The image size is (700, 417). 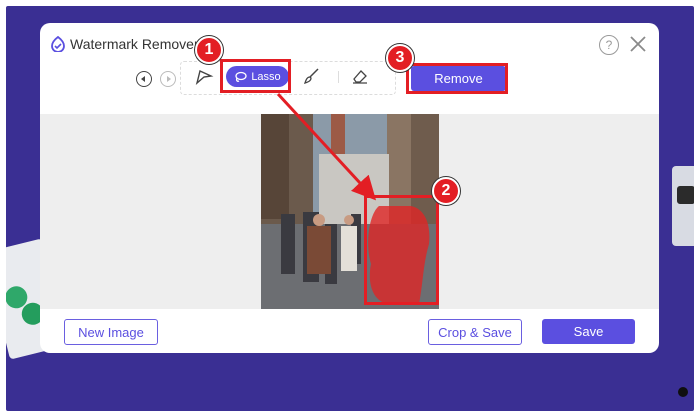 I want to click on brush-icon, so click(x=312, y=76).